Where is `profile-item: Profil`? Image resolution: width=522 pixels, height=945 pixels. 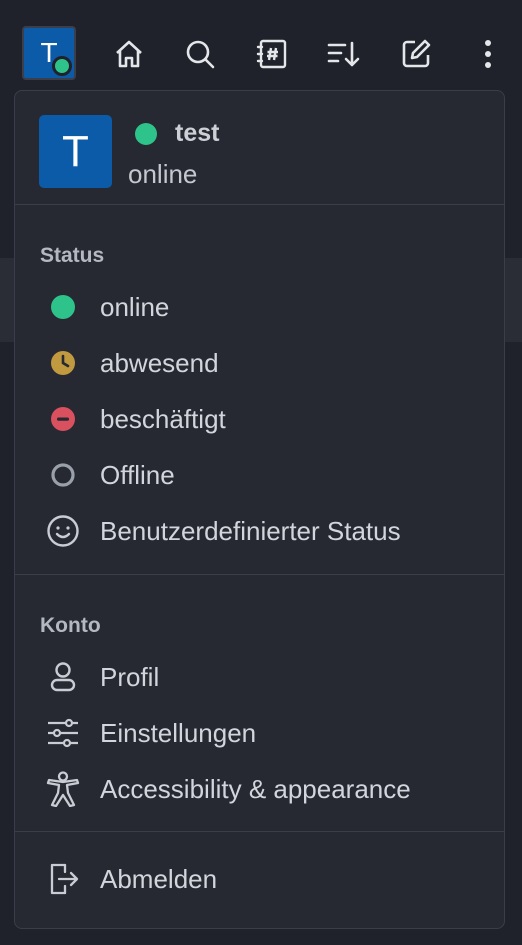
profile-item: Profil is located at coordinates (259, 677).